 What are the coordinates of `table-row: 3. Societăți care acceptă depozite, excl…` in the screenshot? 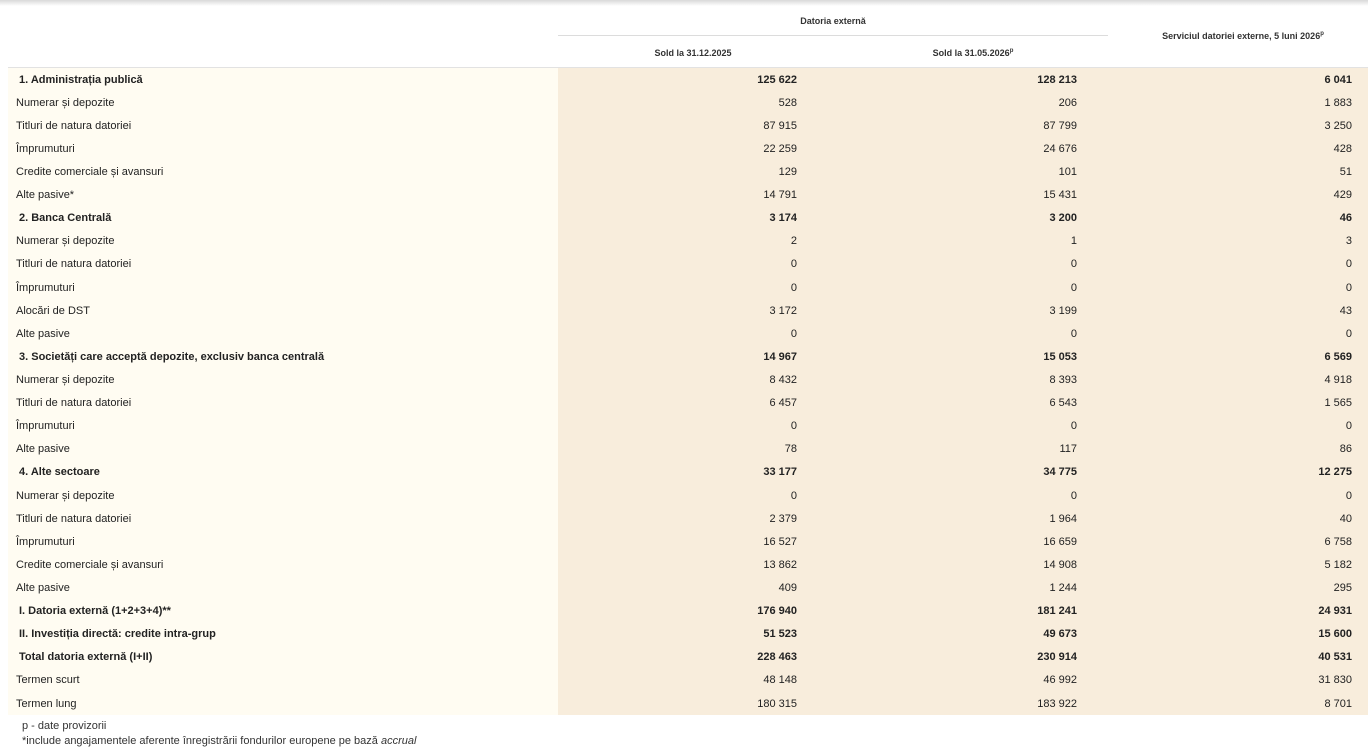 It's located at (688, 357).